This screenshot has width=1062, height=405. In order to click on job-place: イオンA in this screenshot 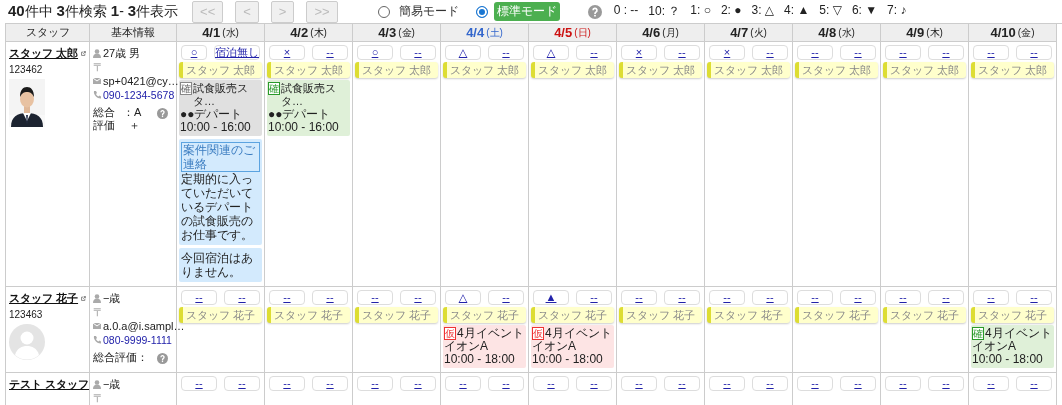, I will do `click(994, 346)`.